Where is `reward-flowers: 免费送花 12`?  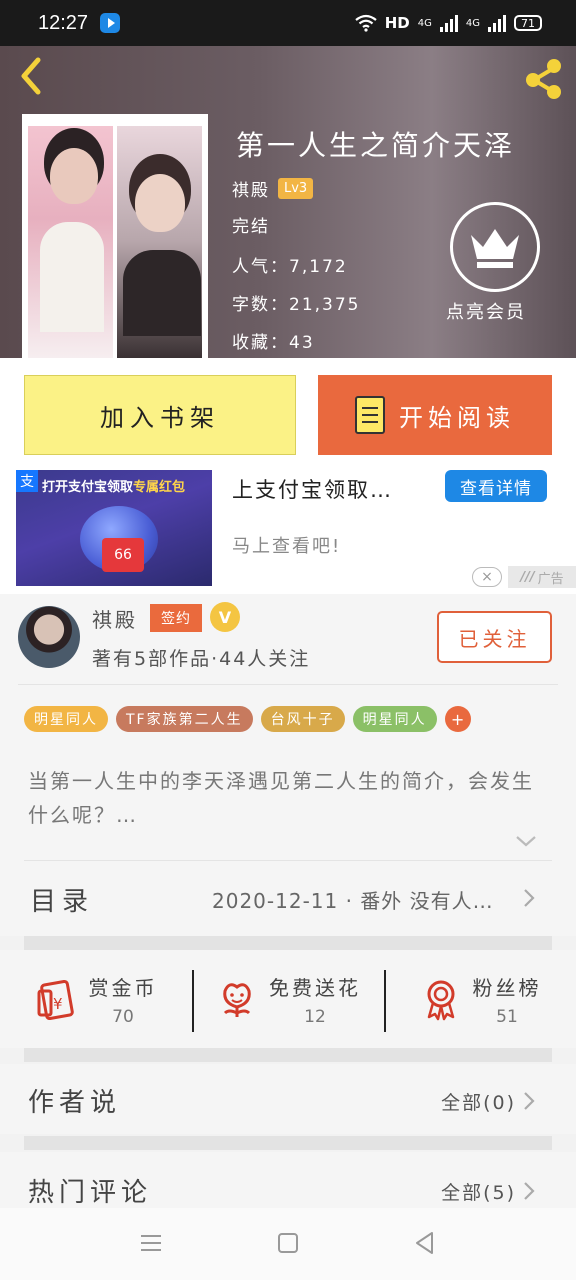 reward-flowers: 免费送花 12 is located at coordinates (288, 1000).